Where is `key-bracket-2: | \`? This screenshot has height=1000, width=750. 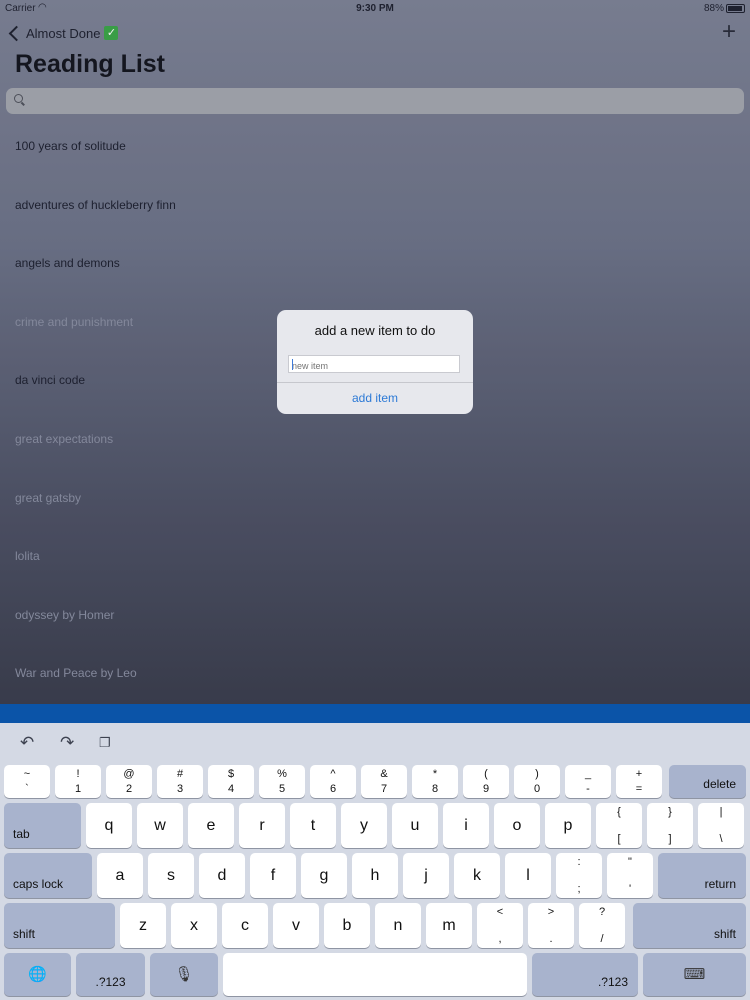
key-bracket-2: | \ is located at coordinates (721, 825).